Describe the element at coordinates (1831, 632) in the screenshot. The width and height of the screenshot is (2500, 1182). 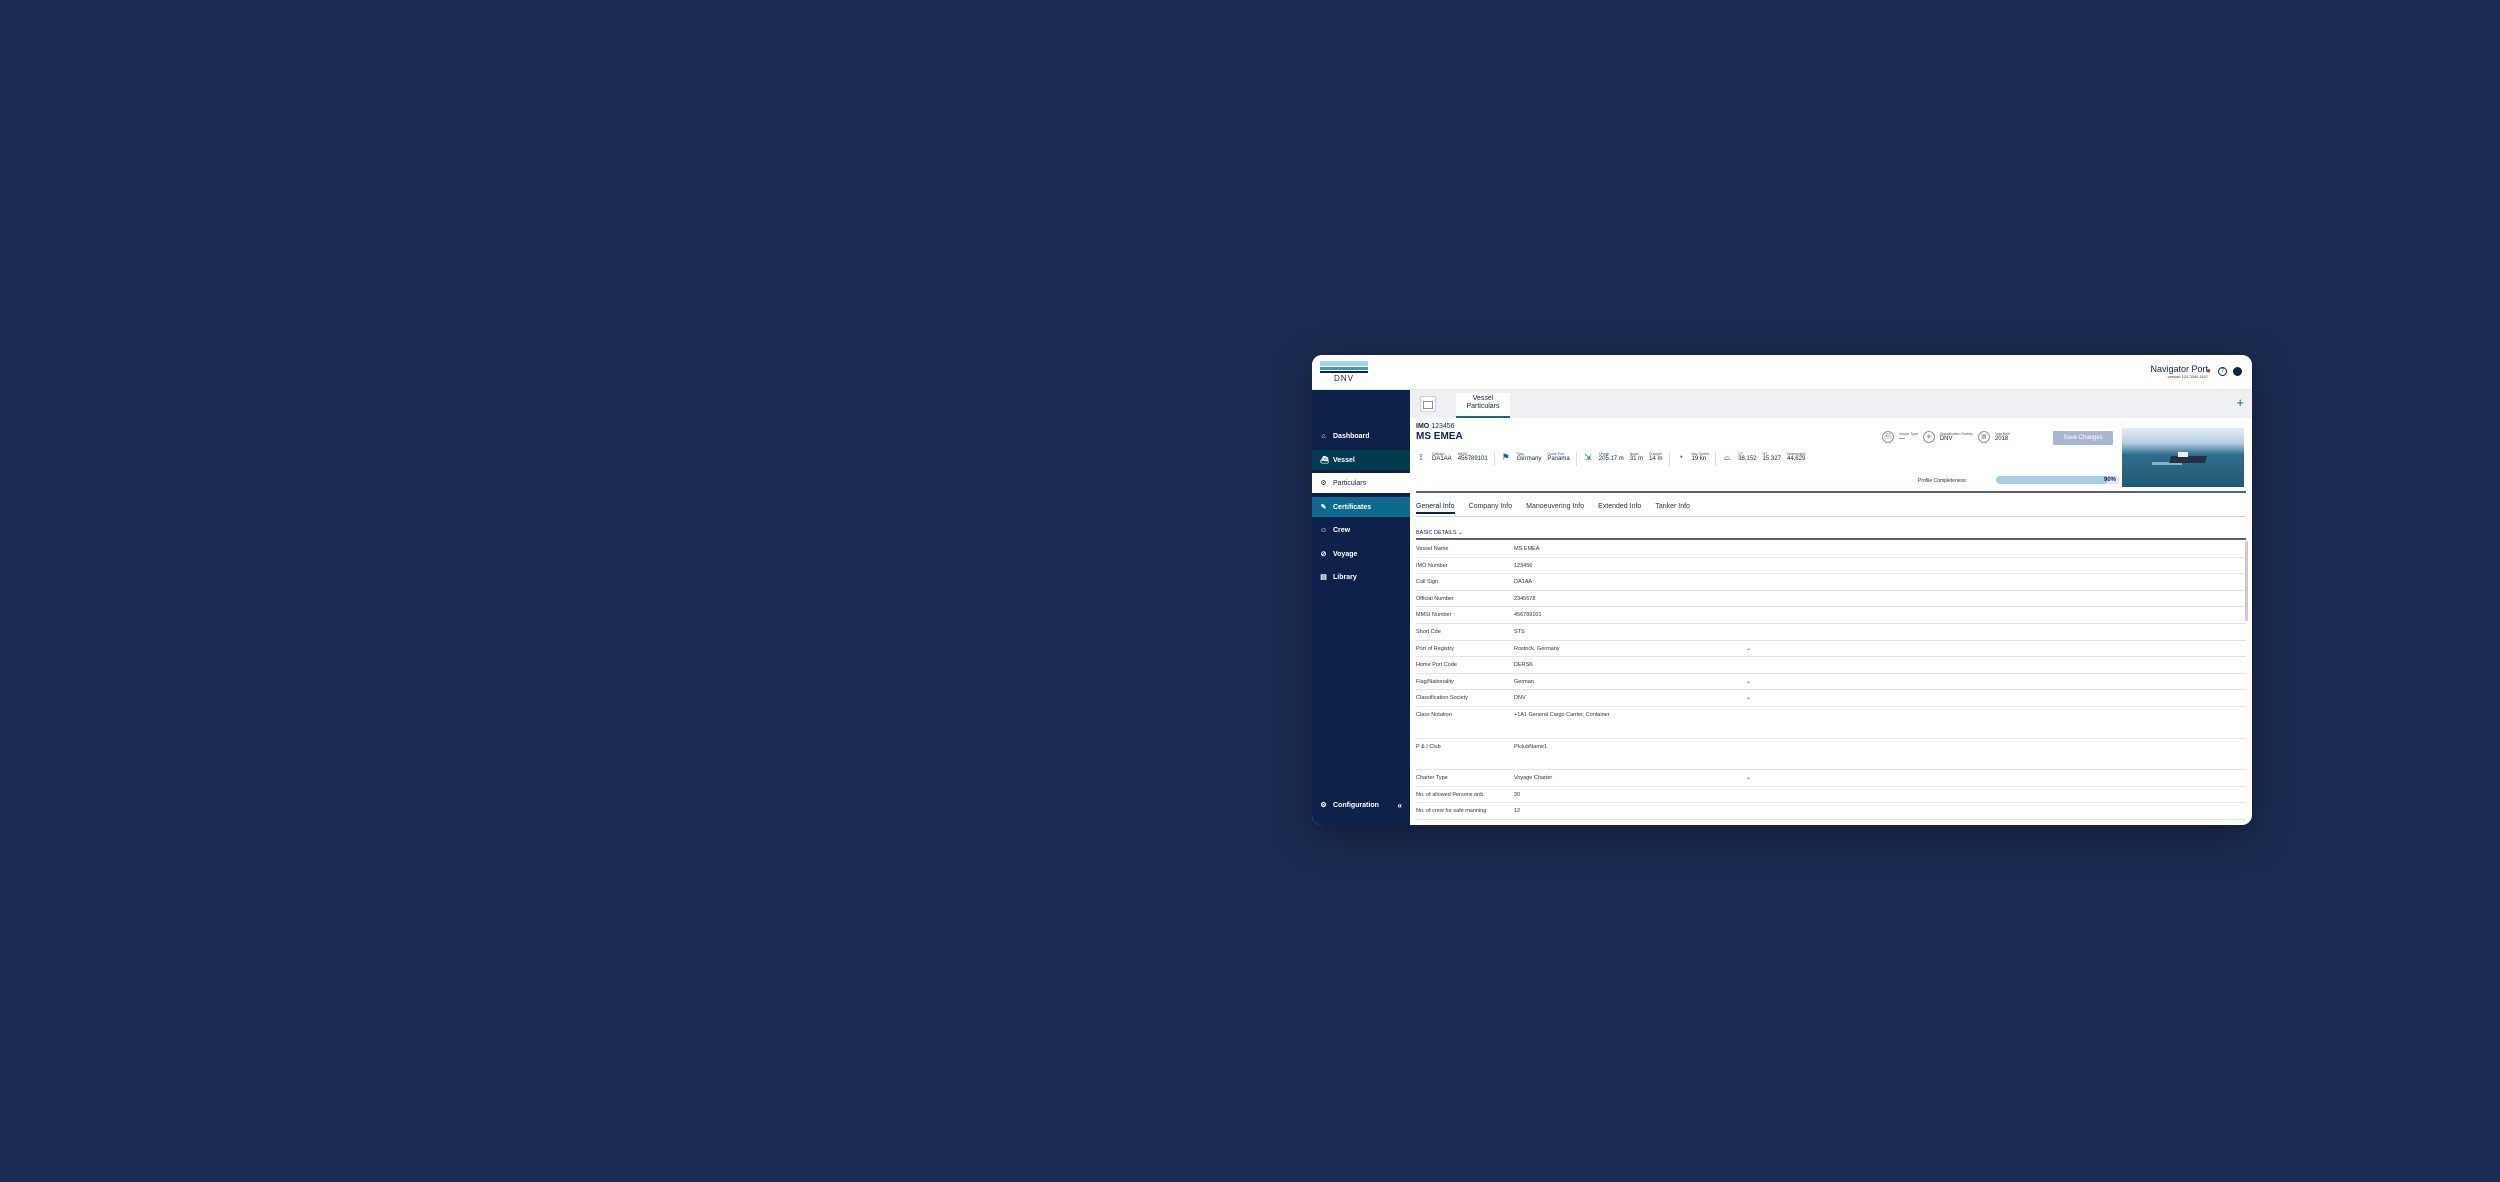
I see `table-row: Short Cde STS` at that location.